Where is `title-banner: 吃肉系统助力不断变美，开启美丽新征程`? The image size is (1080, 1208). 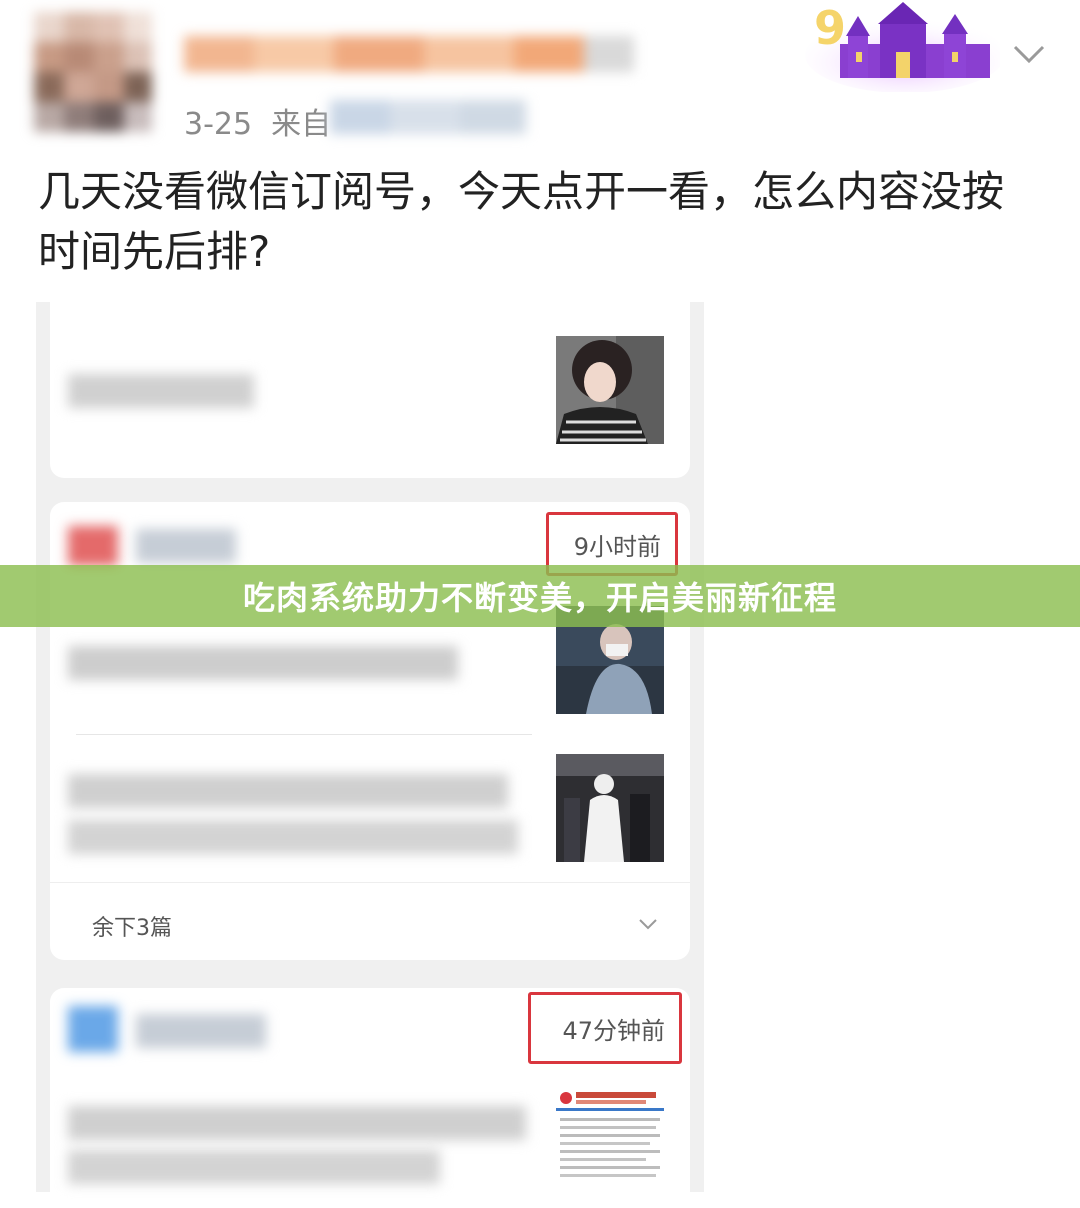
title-banner: 吃肉系统助力不断变美，开启美丽新征程 is located at coordinates (540, 596).